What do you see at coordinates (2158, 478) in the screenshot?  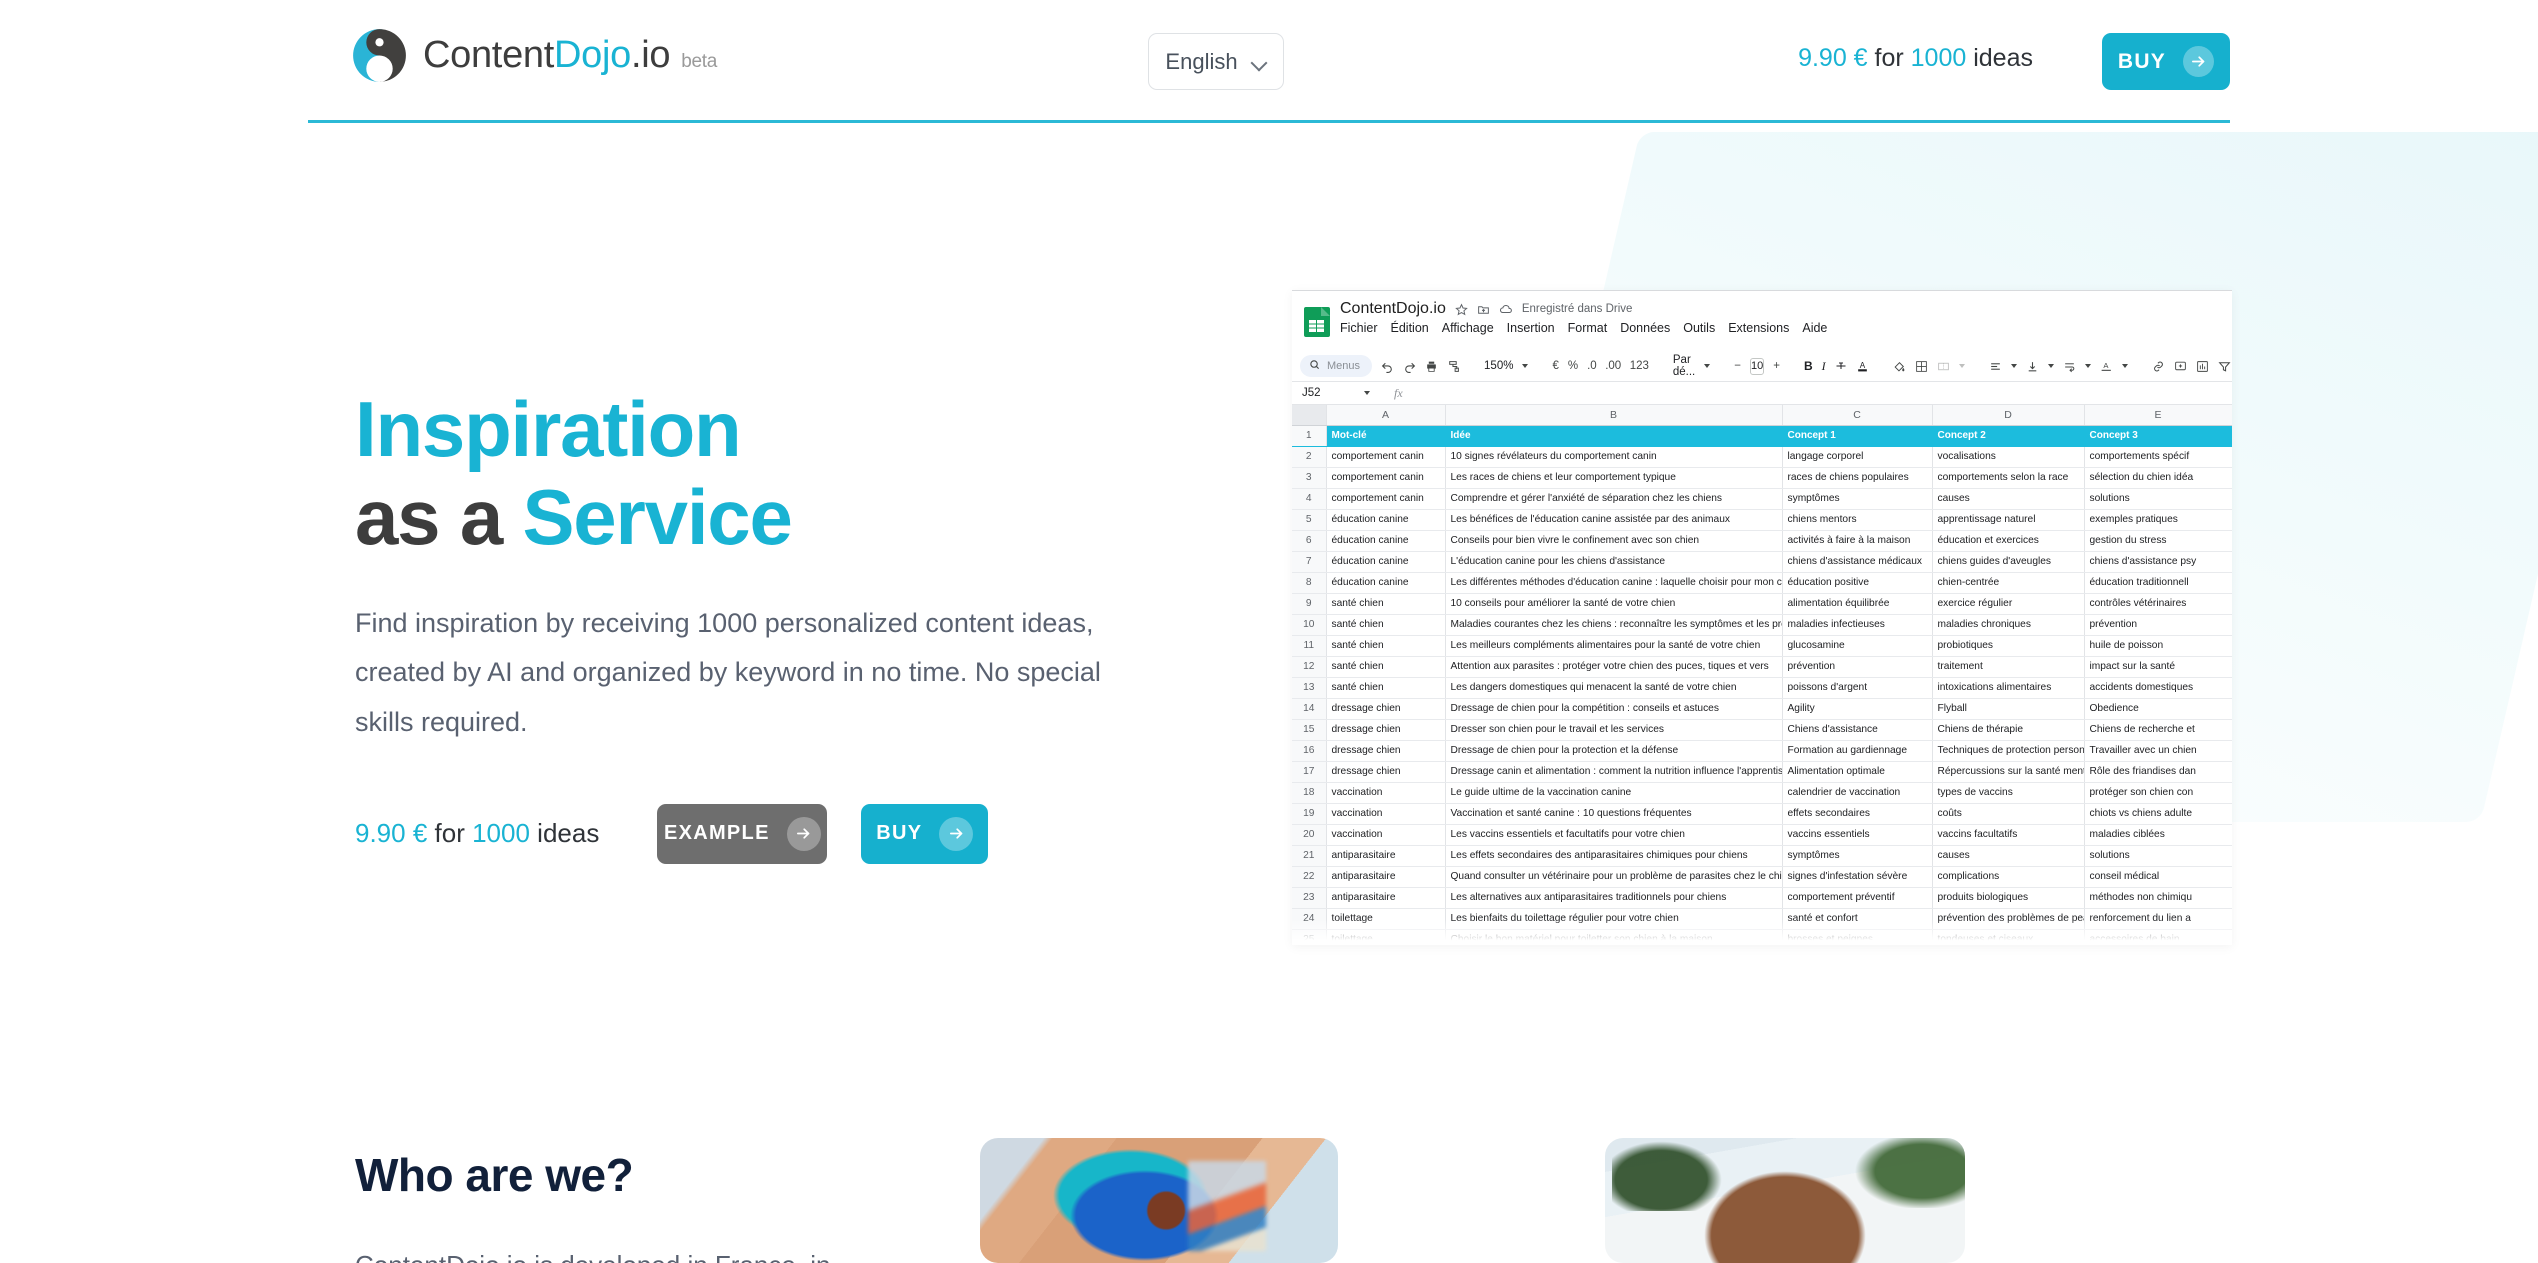 I see `grid-cell: sélection du chien idéa` at bounding box center [2158, 478].